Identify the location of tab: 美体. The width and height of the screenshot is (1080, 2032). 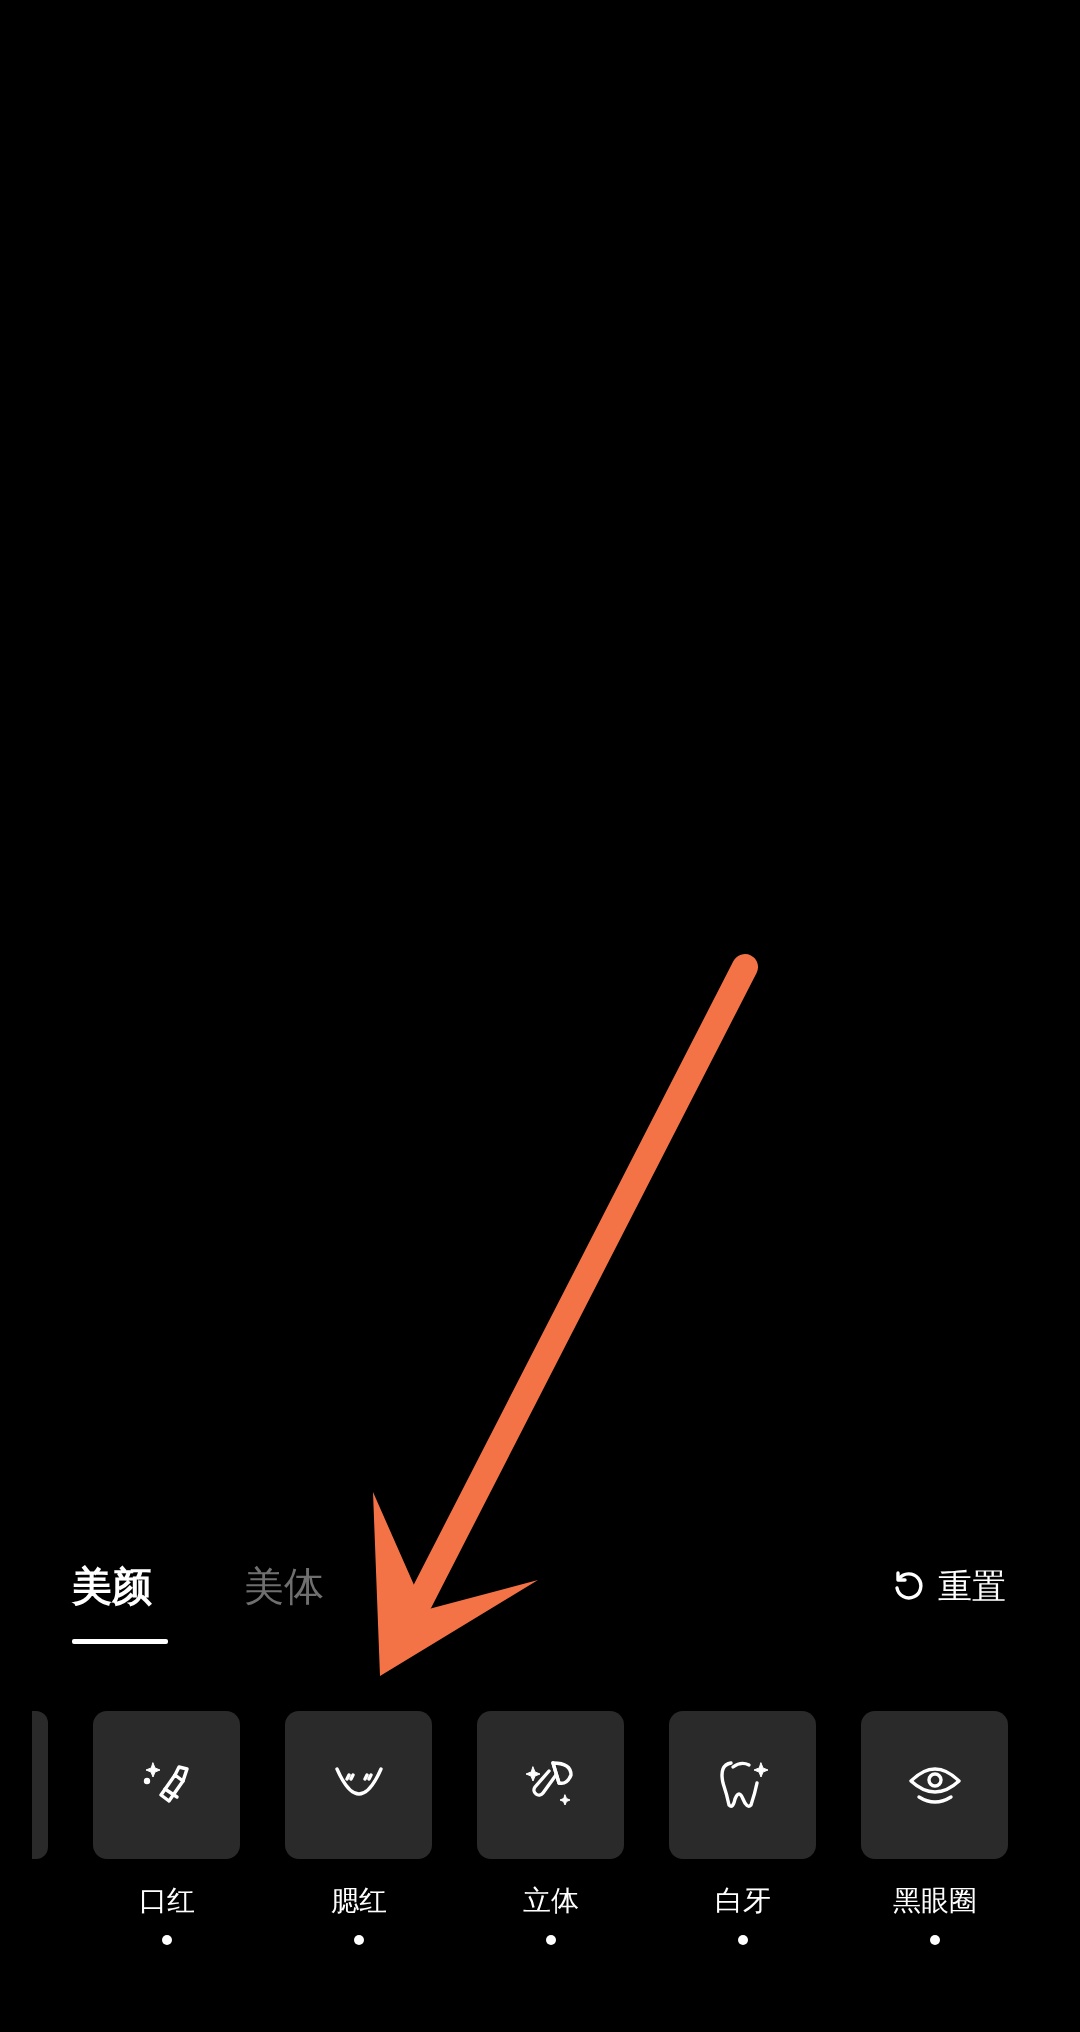
(284, 1586).